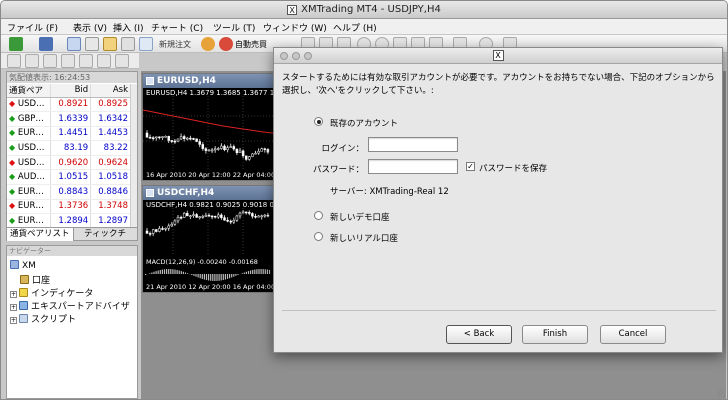 This screenshot has height=400, width=728. I want to click on col-symbol: 通貨ペア, so click(29, 91).